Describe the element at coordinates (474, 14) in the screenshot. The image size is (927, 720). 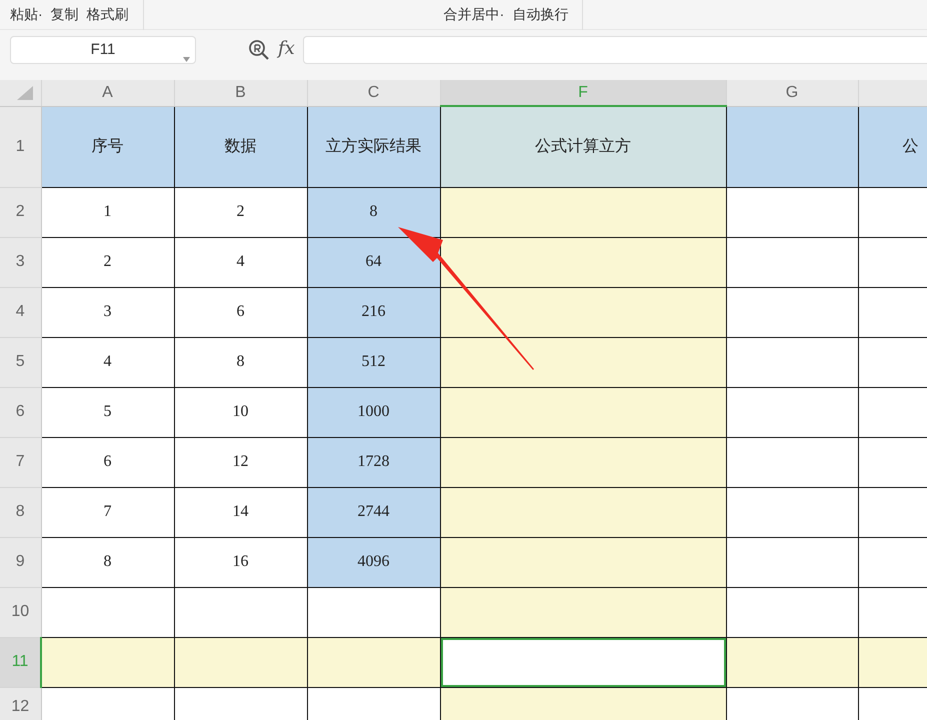
I see `toolbar-button: 合并居中·` at that location.